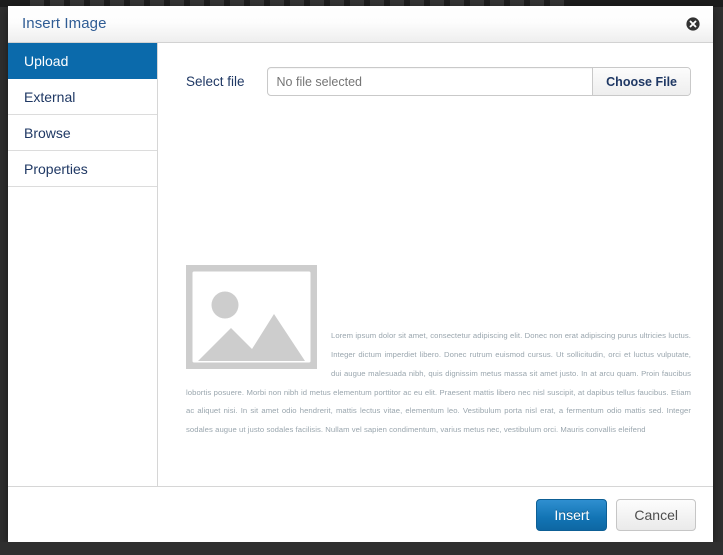 This screenshot has width=723, height=555. Describe the element at coordinates (215, 81) in the screenshot. I see `select-file-label: Select file` at that location.